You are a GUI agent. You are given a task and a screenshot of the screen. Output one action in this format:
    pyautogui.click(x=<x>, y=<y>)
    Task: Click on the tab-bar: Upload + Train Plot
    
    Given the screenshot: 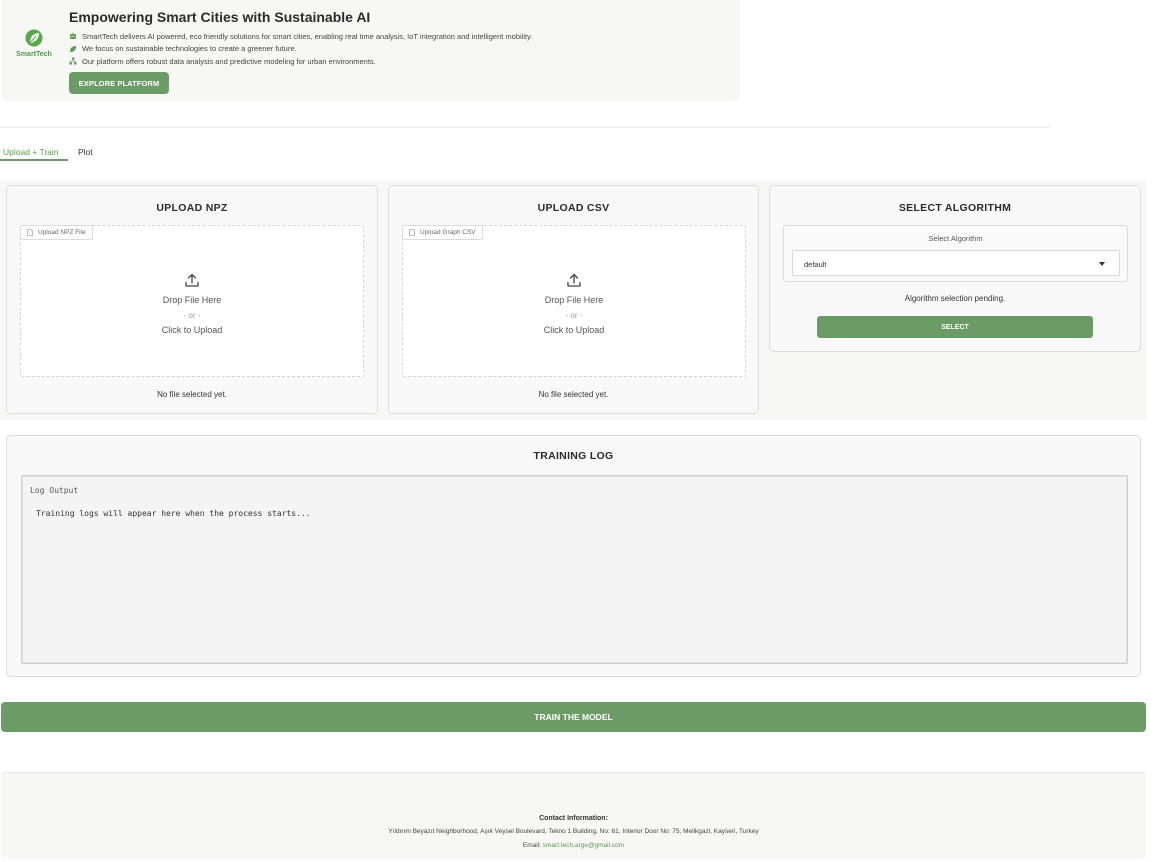 What is the action you would take?
    pyautogui.click(x=48, y=153)
    